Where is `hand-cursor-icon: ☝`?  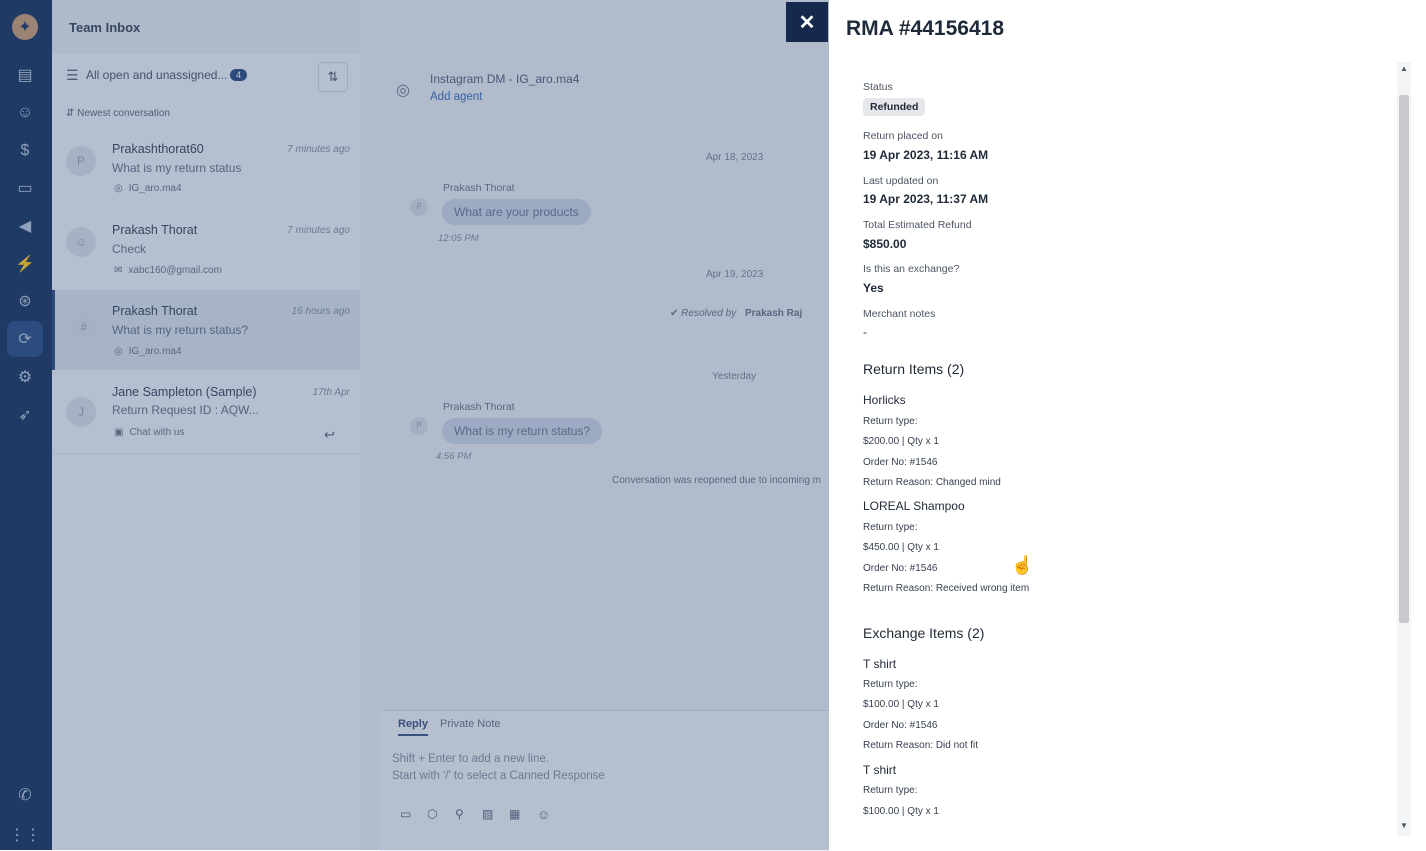
hand-cursor-icon: ☝ is located at coordinates (1022, 565).